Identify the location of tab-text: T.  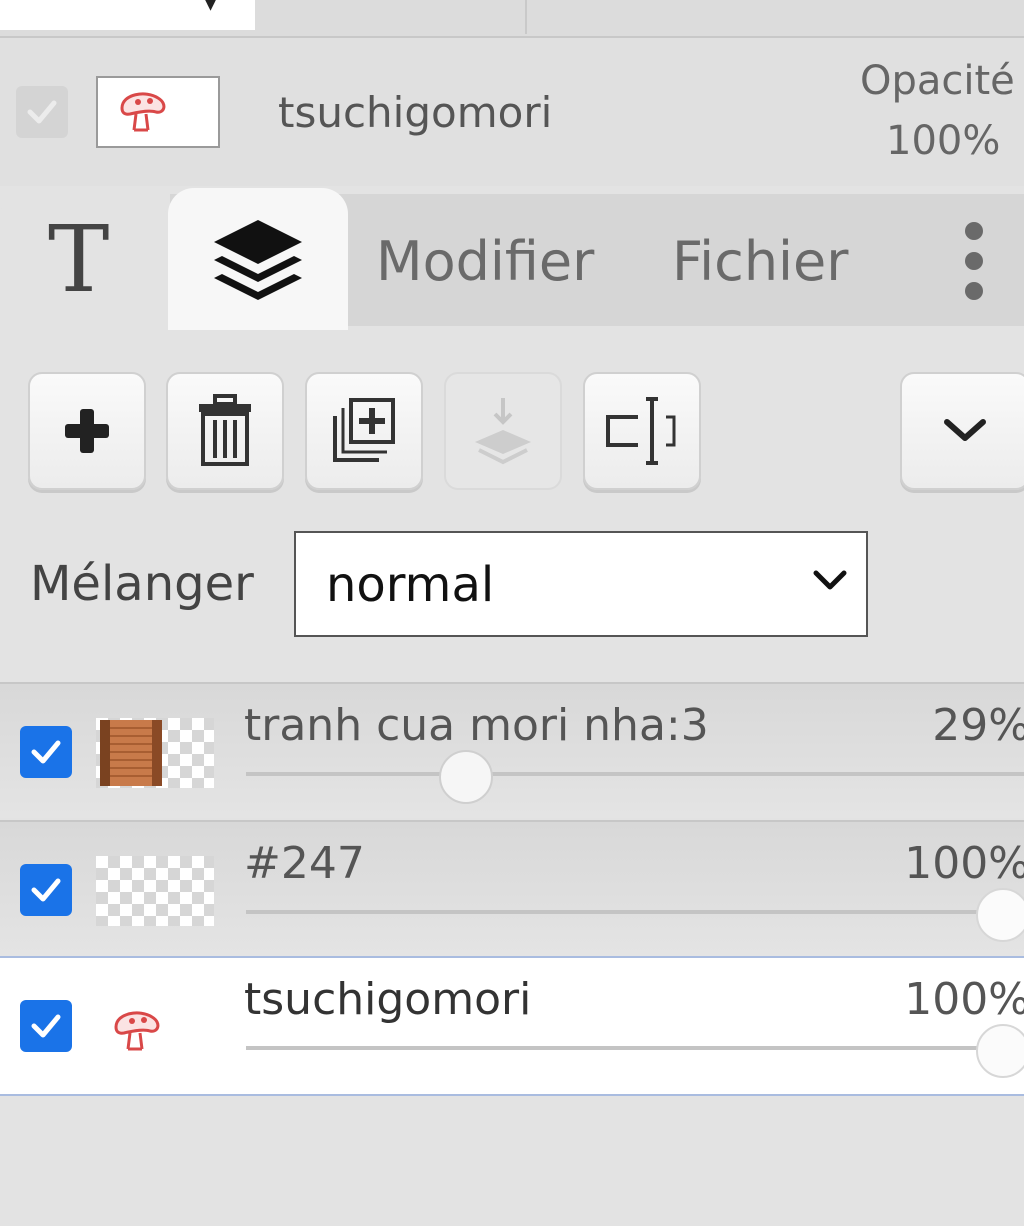
(83, 260).